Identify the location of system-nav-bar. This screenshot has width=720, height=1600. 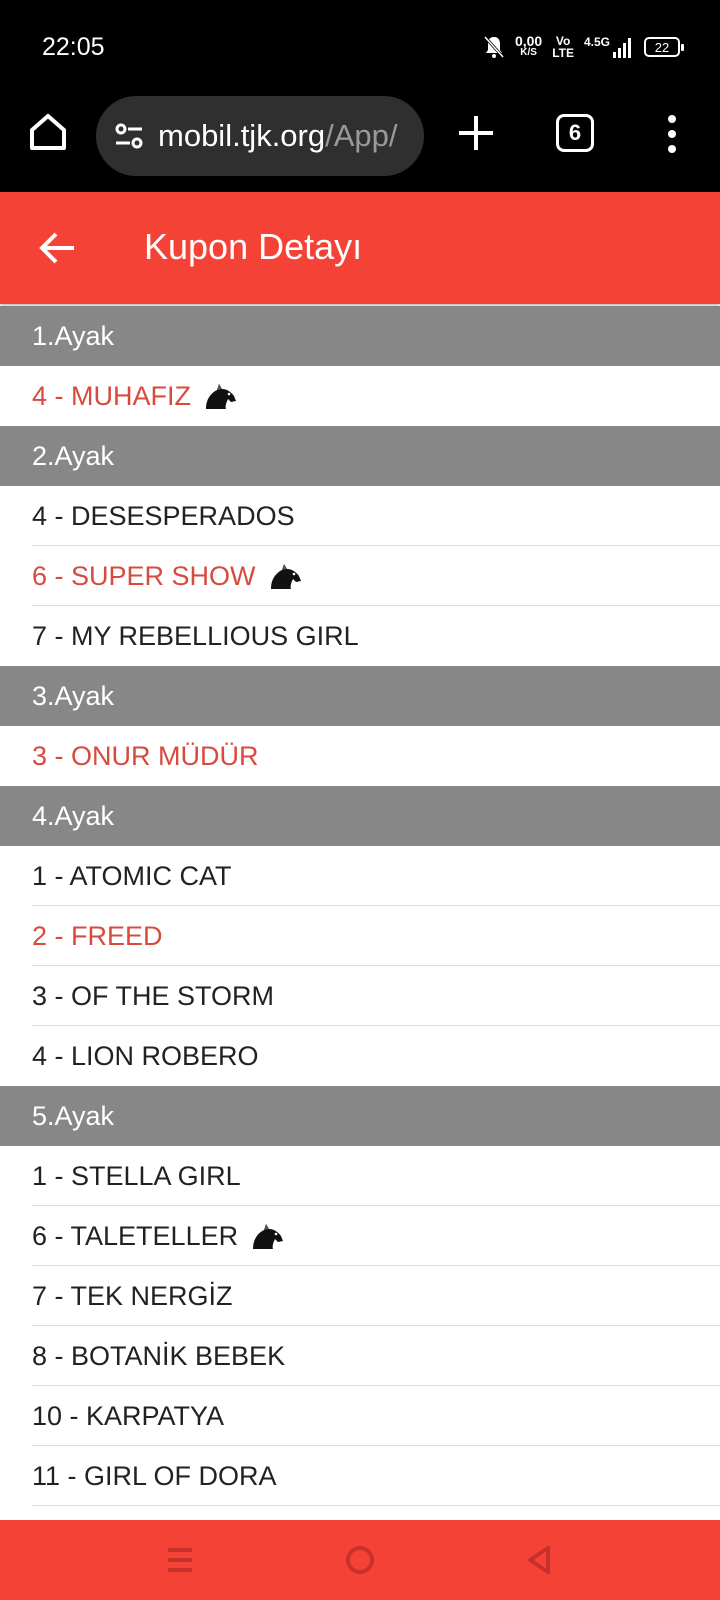
(360, 1560).